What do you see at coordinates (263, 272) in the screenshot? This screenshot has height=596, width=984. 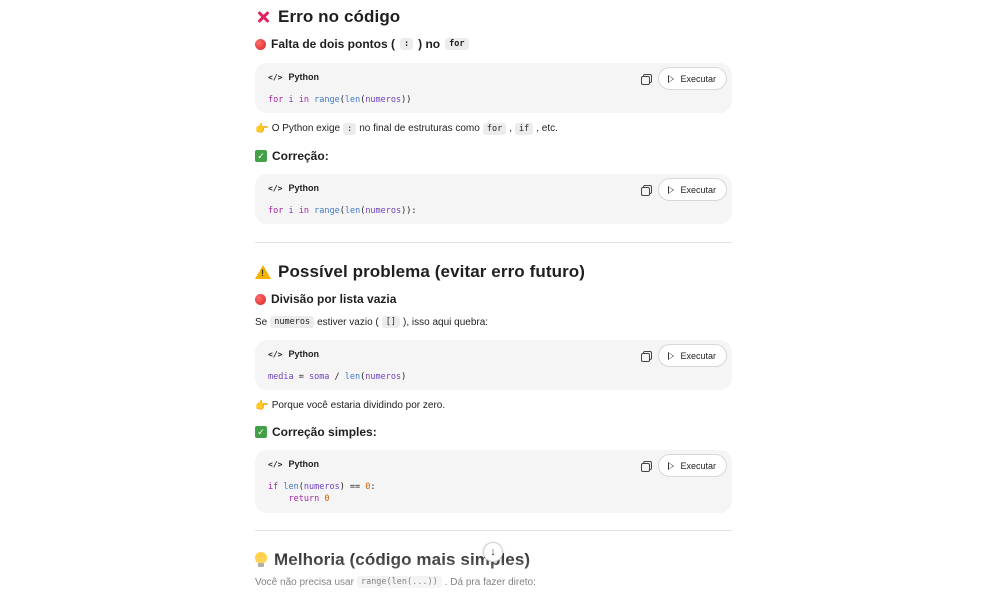 I see `warning-icon: !` at bounding box center [263, 272].